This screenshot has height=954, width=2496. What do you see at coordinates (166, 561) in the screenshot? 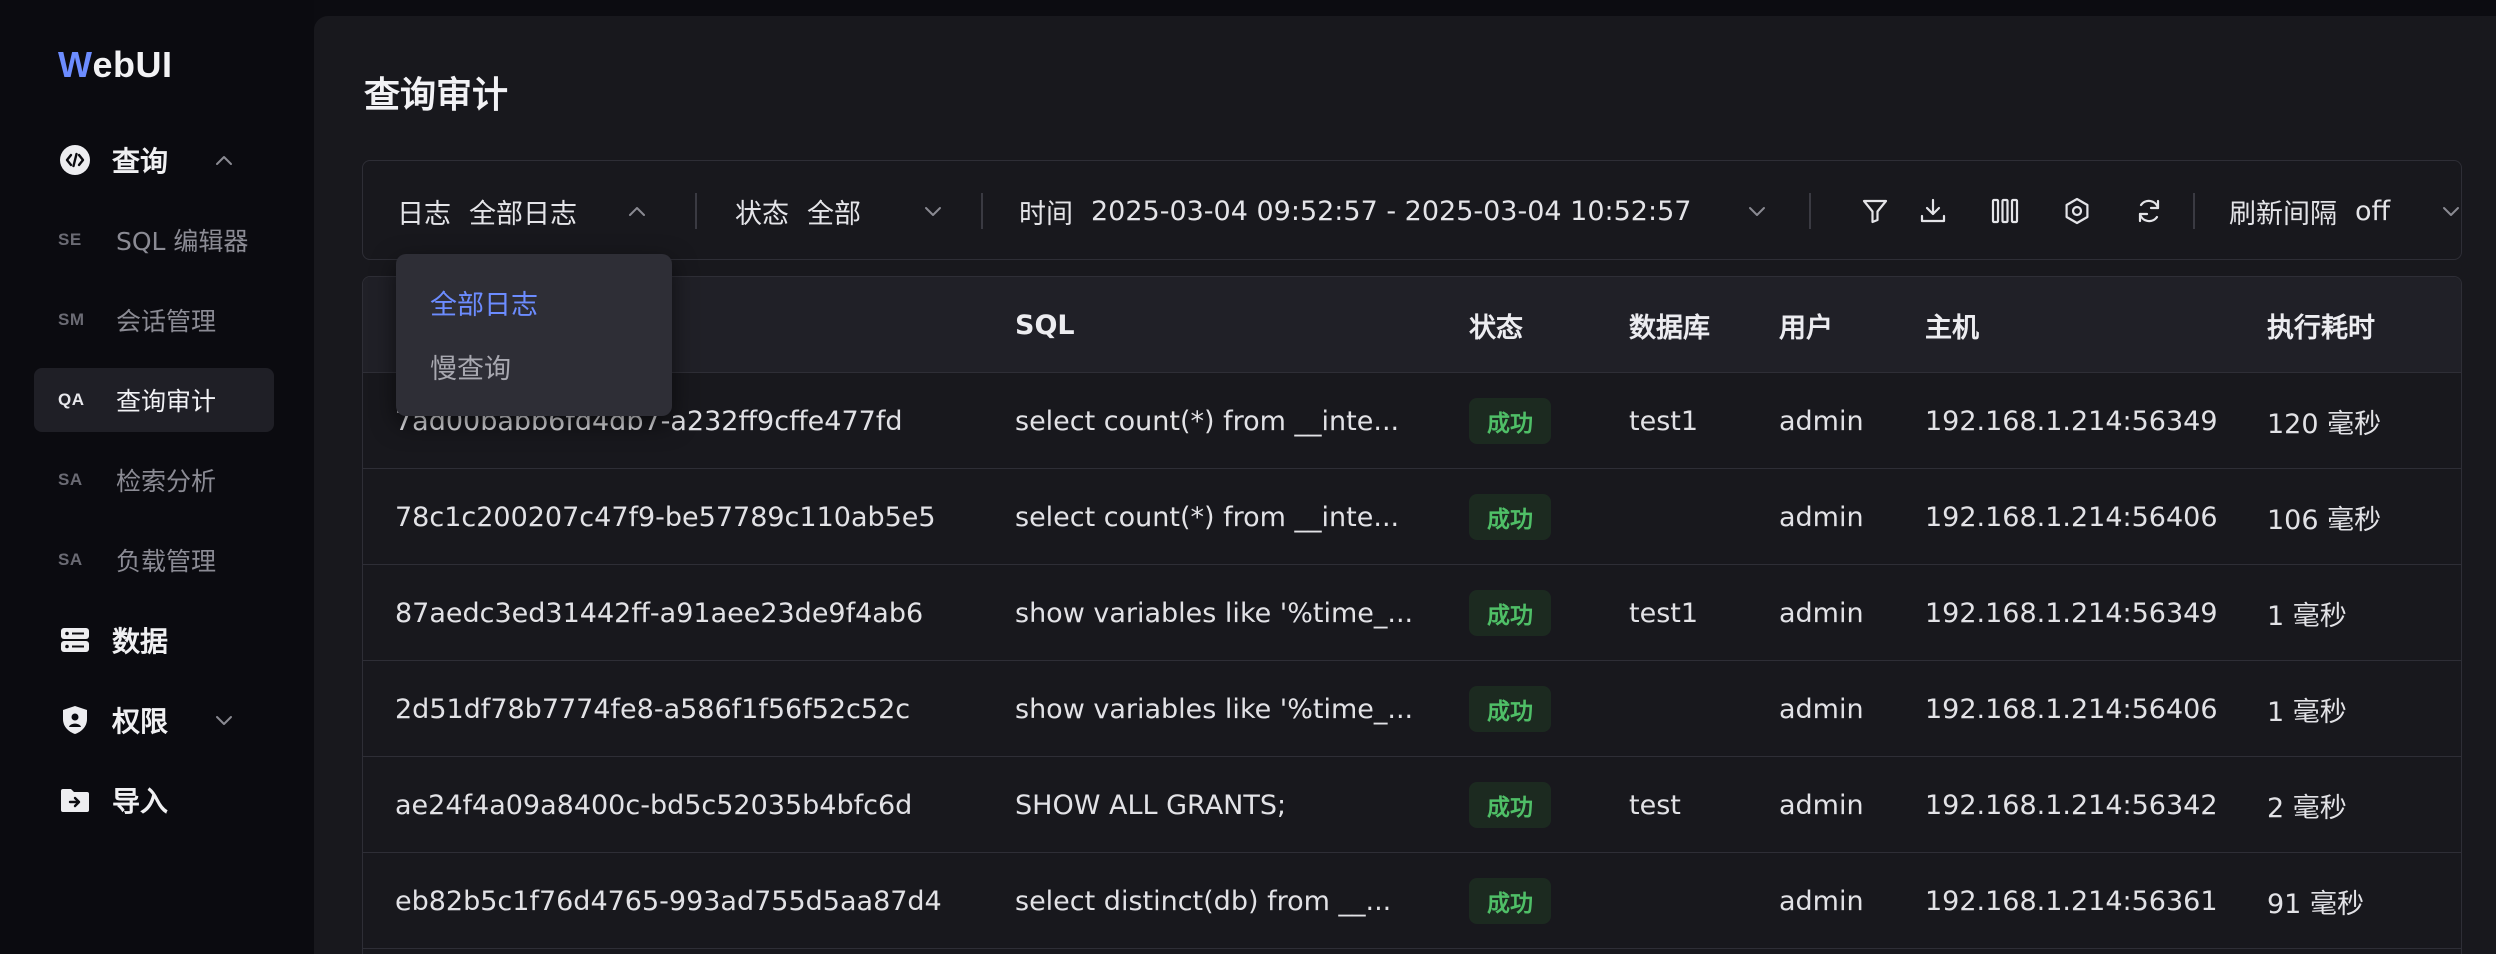
I see `sidebar-item-label: 负载管理` at bounding box center [166, 561].